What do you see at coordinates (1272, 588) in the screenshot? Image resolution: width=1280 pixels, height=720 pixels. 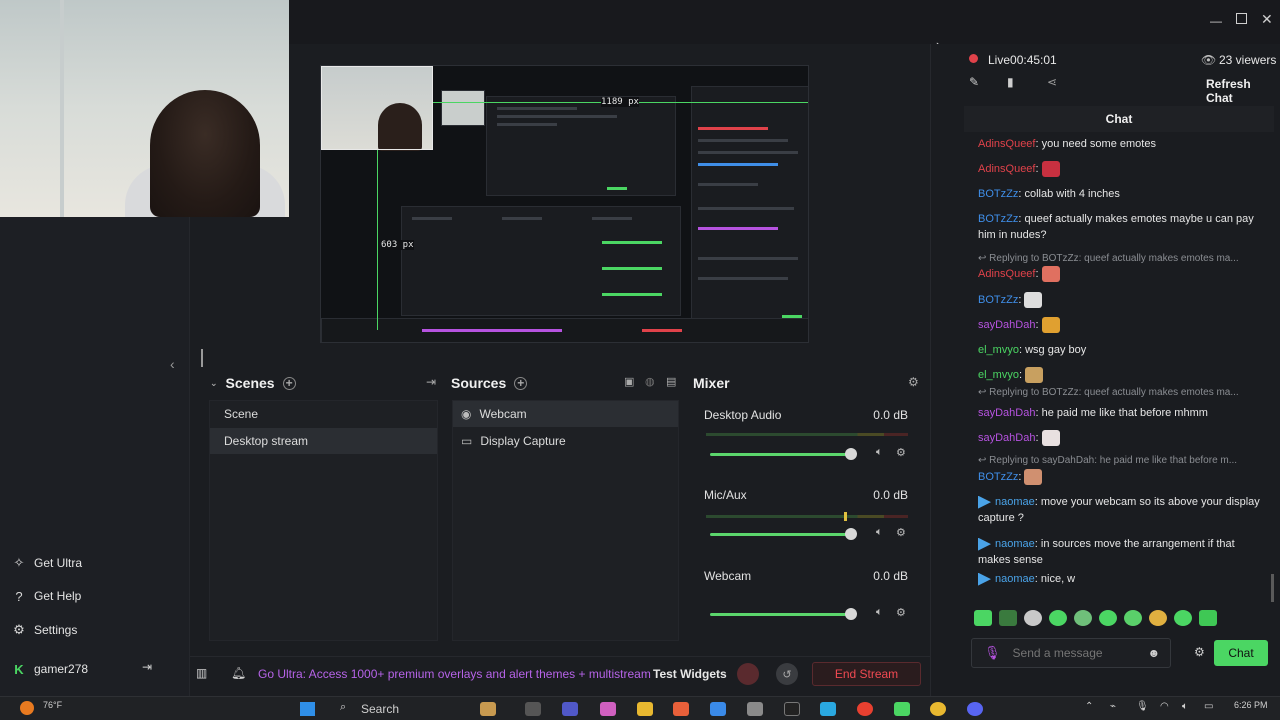 I see `chat-scrollbar` at bounding box center [1272, 588].